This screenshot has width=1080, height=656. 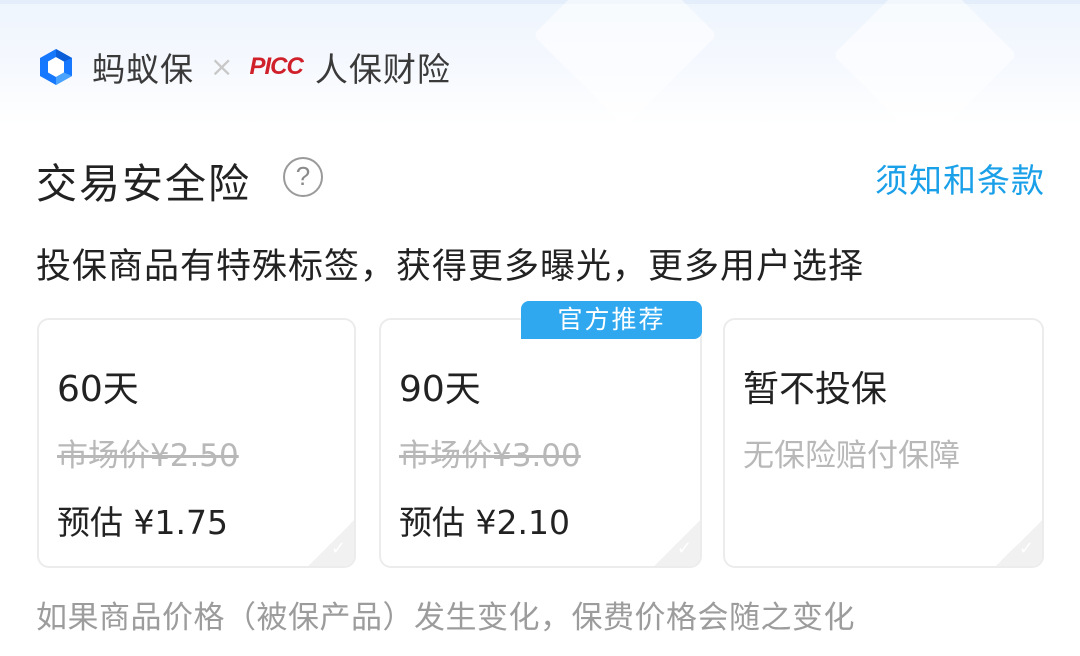 What do you see at coordinates (490, 456) in the screenshot?
I see `option-market-price: 市场价¥3.00` at bounding box center [490, 456].